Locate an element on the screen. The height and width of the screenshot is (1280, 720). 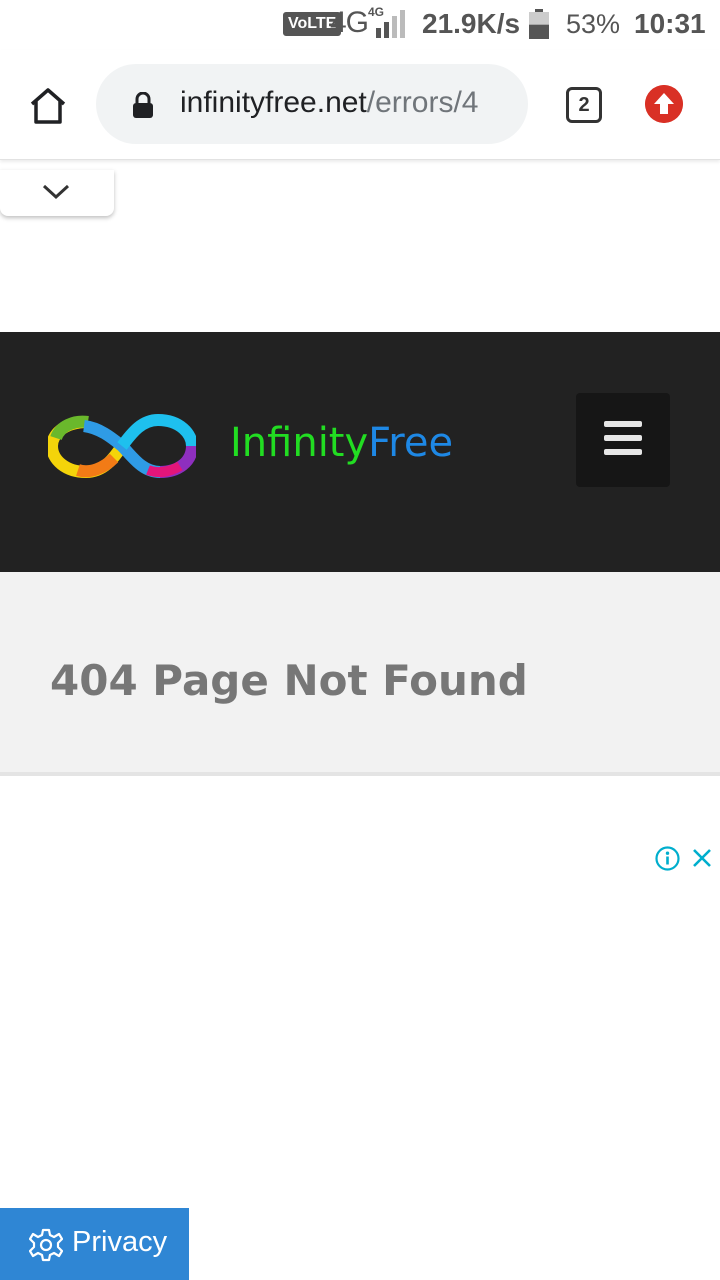
site-logo-text: InfinityFree is located at coordinates (341, 443).